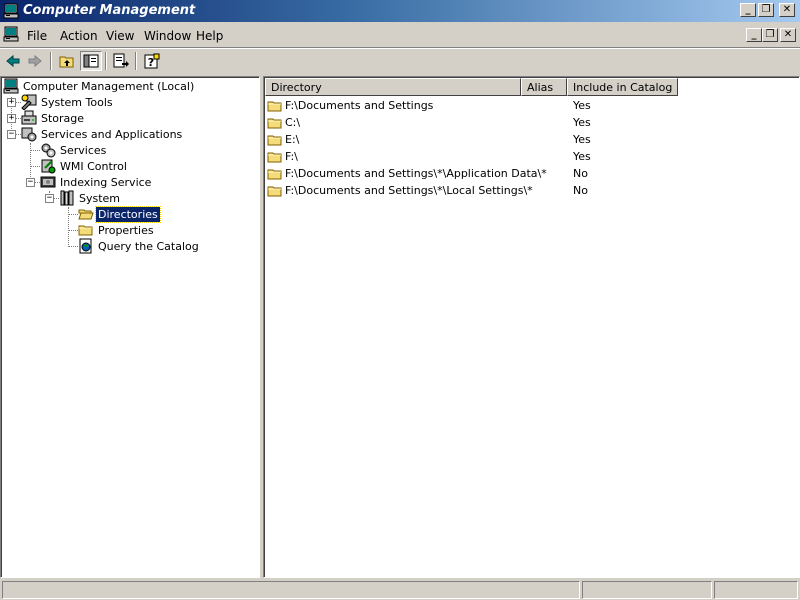  I want to click on tree-item-label: Computer Management (Local), so click(109, 86).